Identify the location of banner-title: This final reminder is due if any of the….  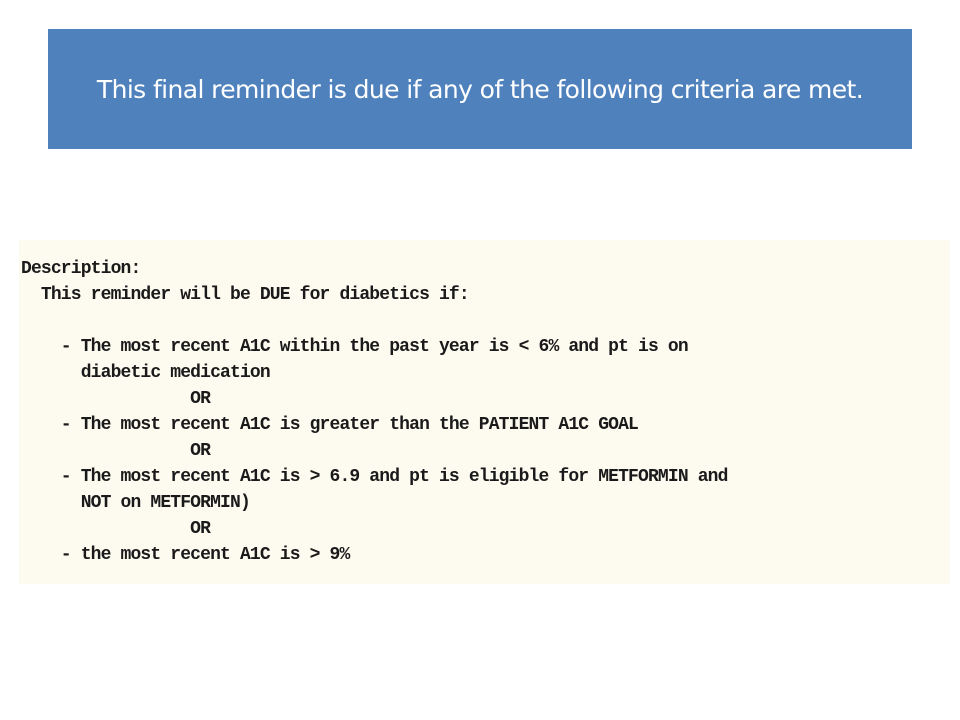
(480, 89).